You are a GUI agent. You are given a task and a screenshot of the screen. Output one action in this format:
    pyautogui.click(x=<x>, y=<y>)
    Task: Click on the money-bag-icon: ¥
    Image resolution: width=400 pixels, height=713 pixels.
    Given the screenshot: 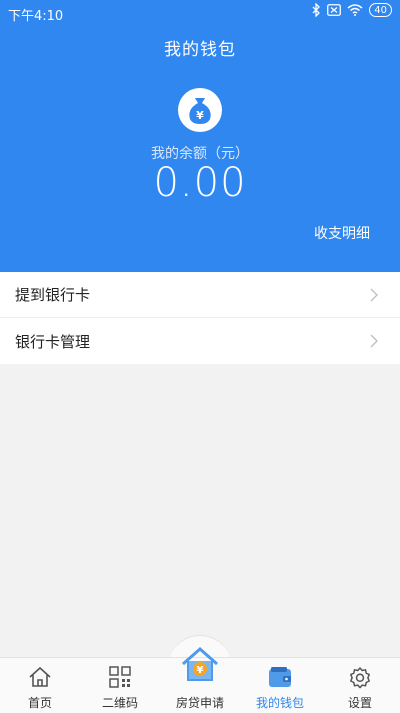 What is the action you would take?
    pyautogui.click(x=200, y=110)
    